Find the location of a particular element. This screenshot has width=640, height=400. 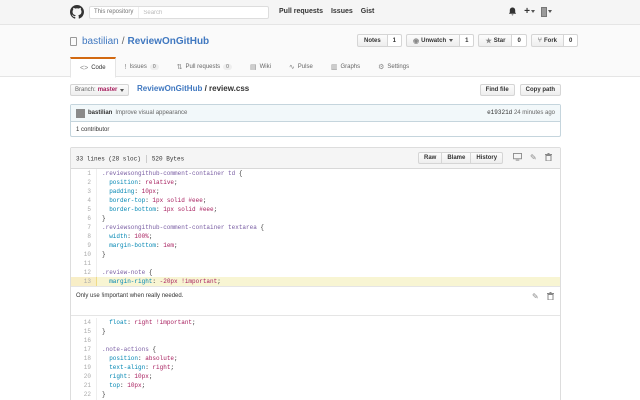

search-box: This repository is located at coordinates (179, 12).